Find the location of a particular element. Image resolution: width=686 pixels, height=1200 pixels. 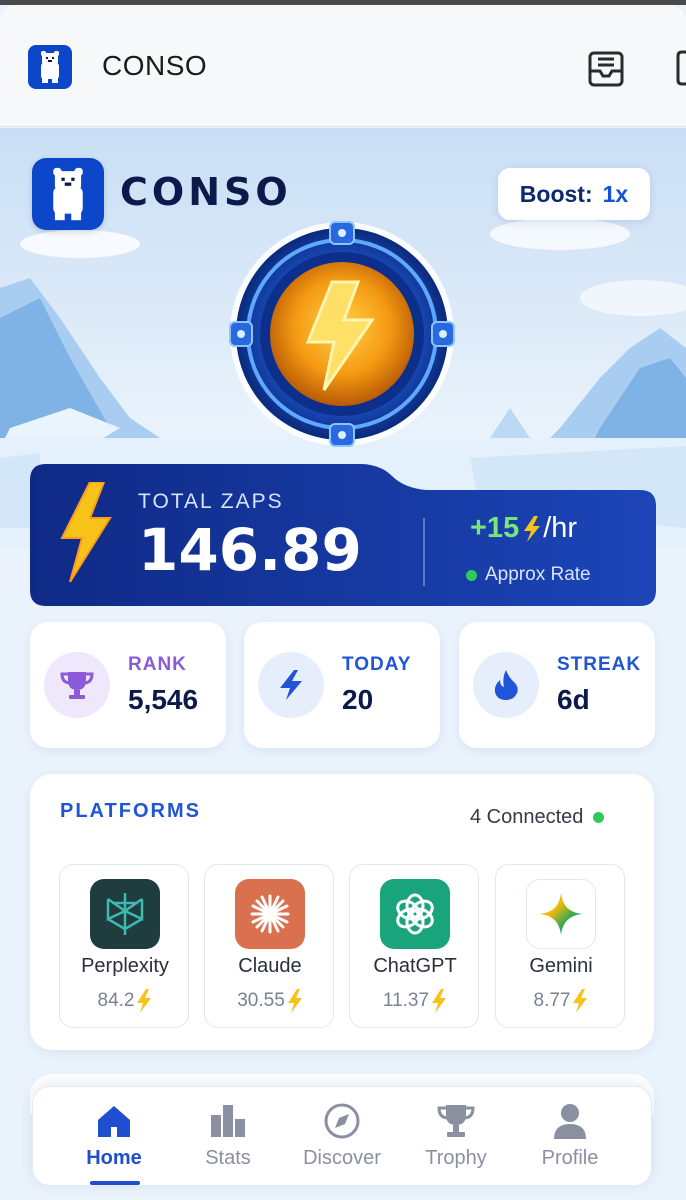

rank-label: RANK is located at coordinates (157, 664).